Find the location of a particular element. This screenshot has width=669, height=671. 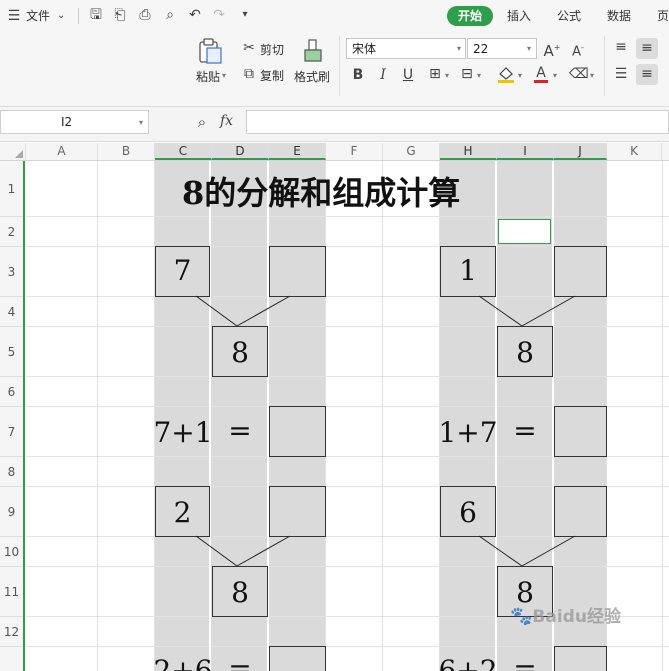

equation-lhs: 7+1 is located at coordinates (183, 432).